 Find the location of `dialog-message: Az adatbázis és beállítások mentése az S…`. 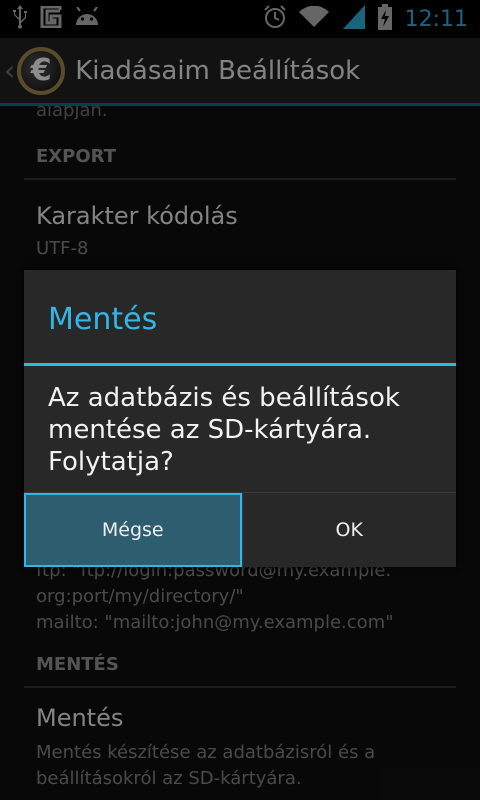

dialog-message: Az adatbázis és beállítások mentése az S… is located at coordinates (240, 430).